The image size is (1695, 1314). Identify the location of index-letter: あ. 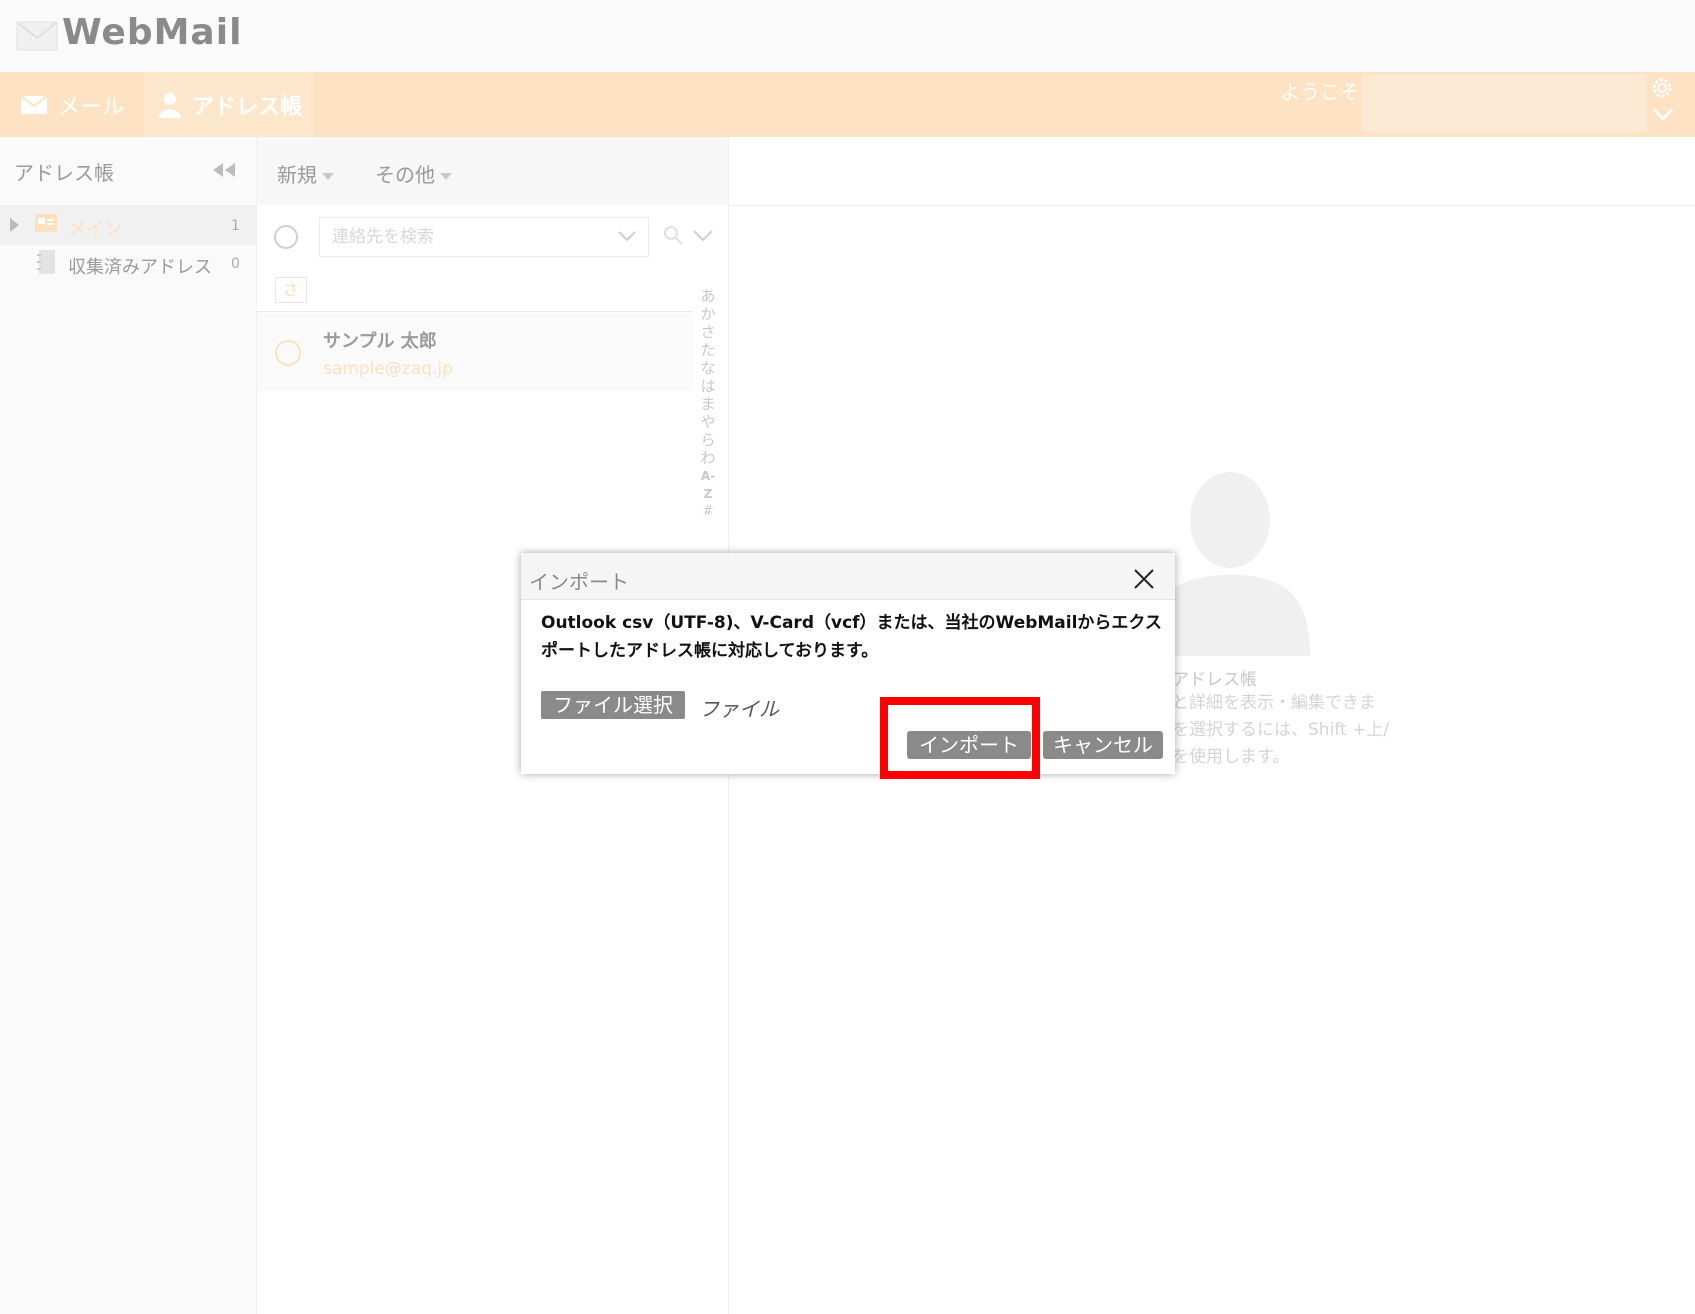
(708, 296).